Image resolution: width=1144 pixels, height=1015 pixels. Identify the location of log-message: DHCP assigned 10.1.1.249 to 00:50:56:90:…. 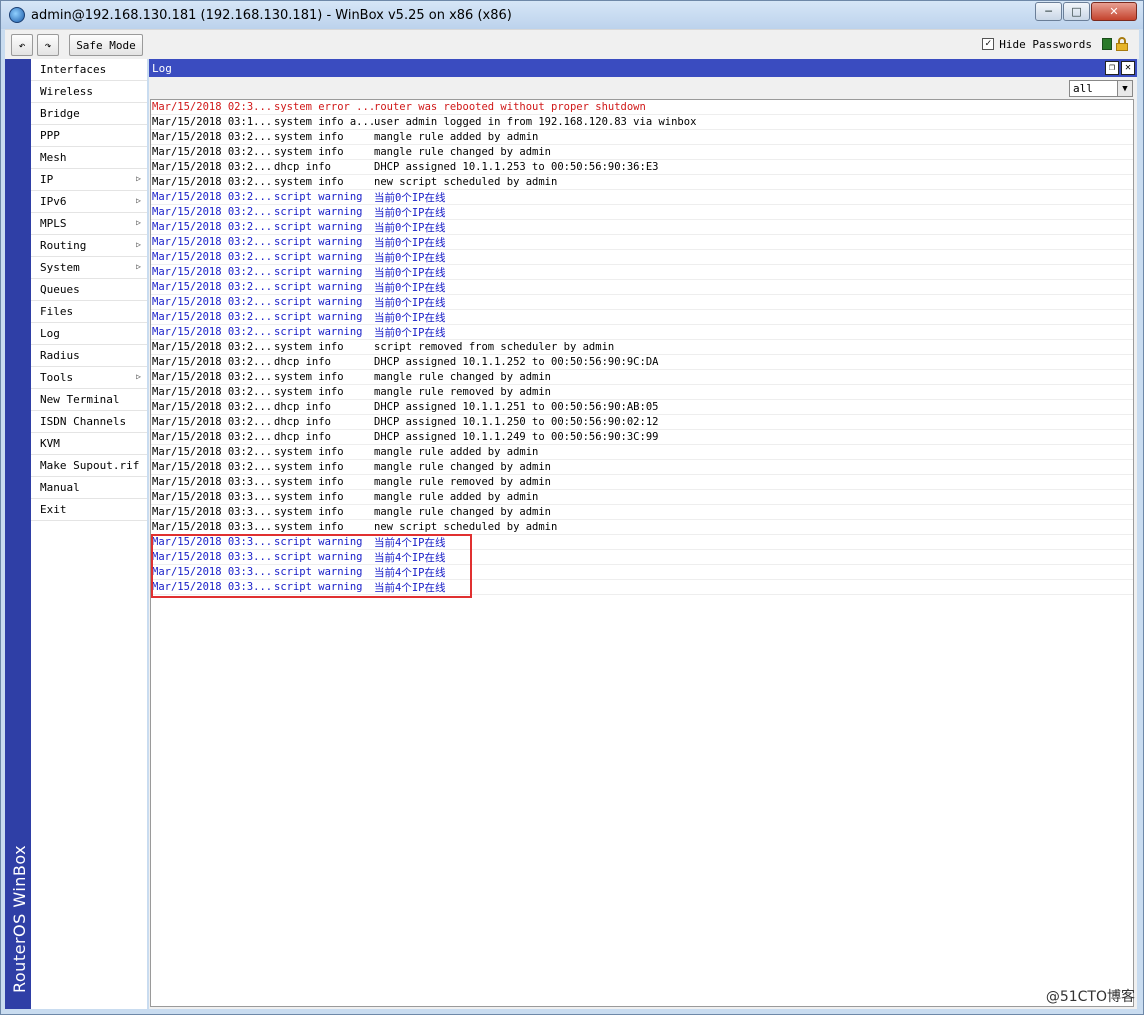
(516, 437).